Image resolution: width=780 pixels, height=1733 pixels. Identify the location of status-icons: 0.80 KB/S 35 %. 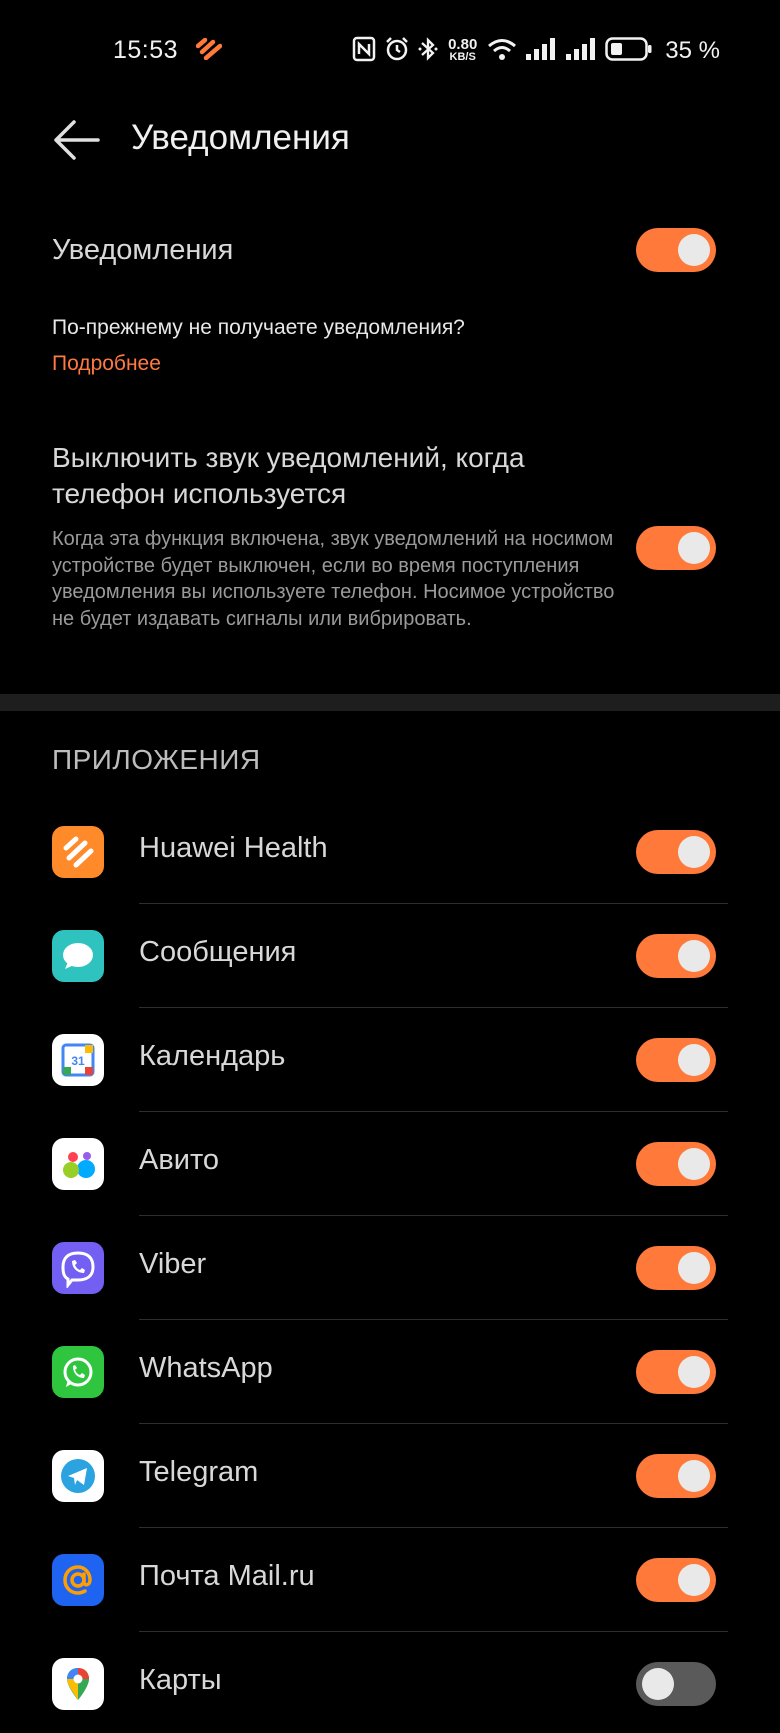
(536, 51).